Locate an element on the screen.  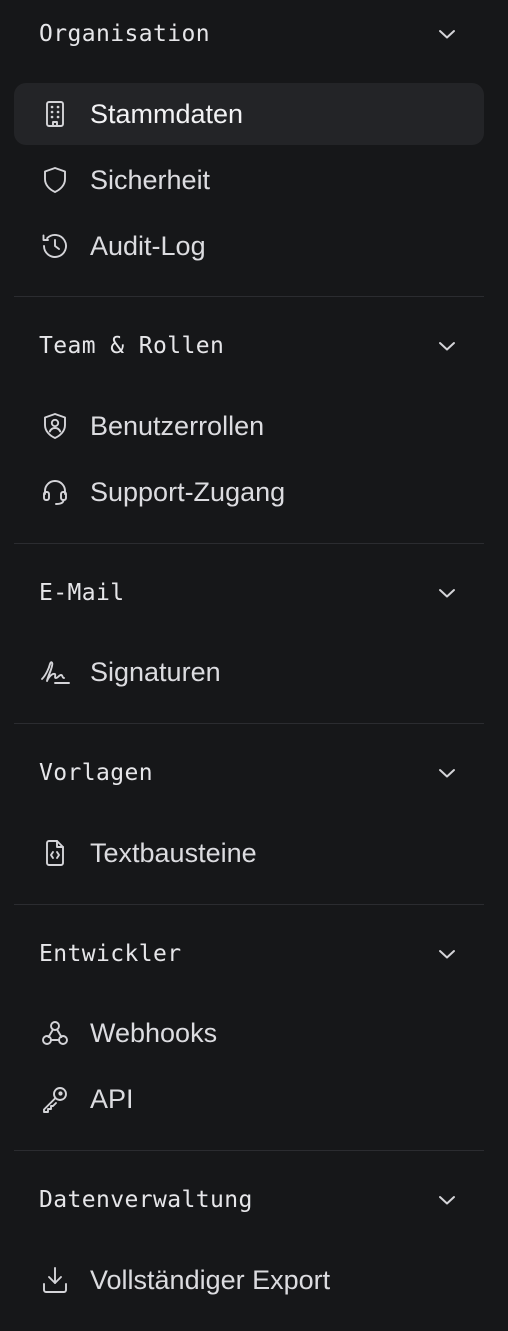
history-icon is located at coordinates (55, 246).